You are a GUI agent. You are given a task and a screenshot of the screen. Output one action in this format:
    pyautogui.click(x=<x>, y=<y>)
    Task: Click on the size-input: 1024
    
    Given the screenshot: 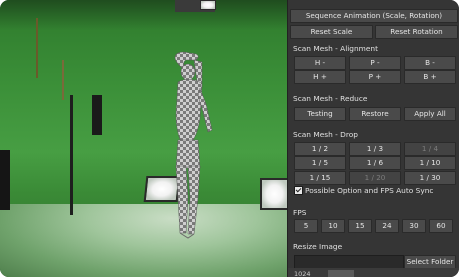 What is the action you would take?
    pyautogui.click(x=309, y=273)
    